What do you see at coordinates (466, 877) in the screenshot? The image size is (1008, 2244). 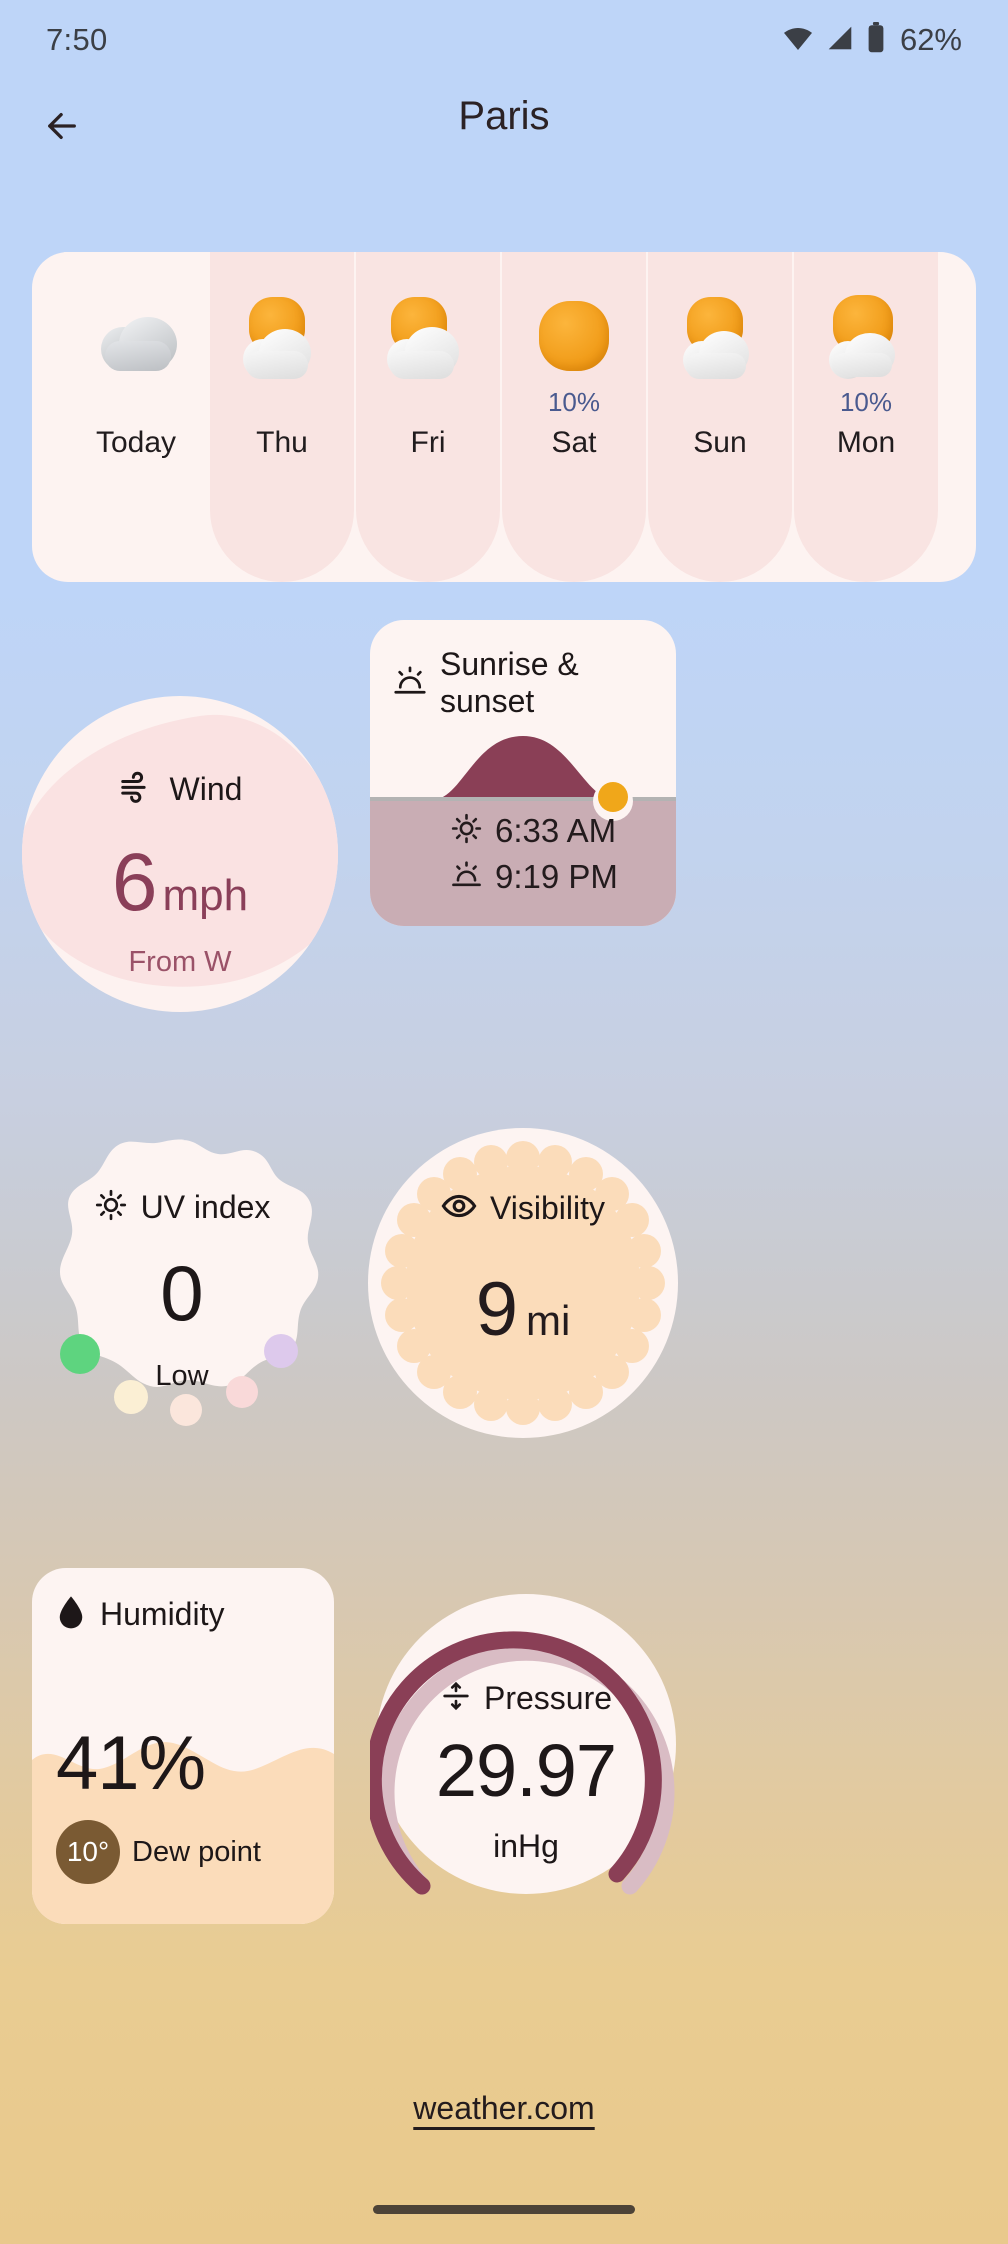 I see `sunset-icon` at bounding box center [466, 877].